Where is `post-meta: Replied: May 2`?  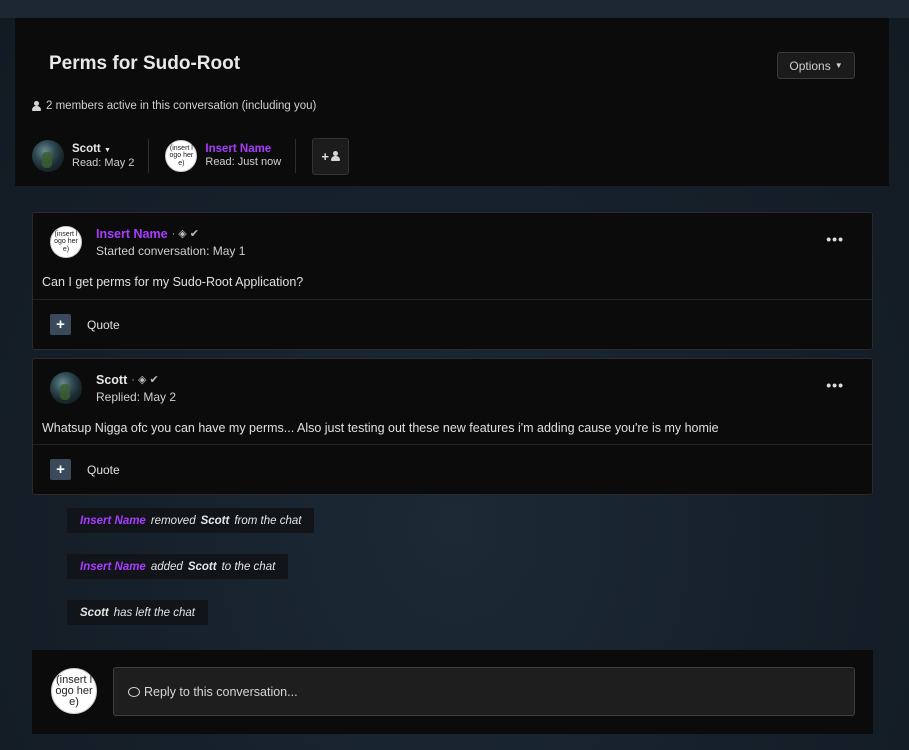 post-meta: Replied: May 2 is located at coordinates (136, 396).